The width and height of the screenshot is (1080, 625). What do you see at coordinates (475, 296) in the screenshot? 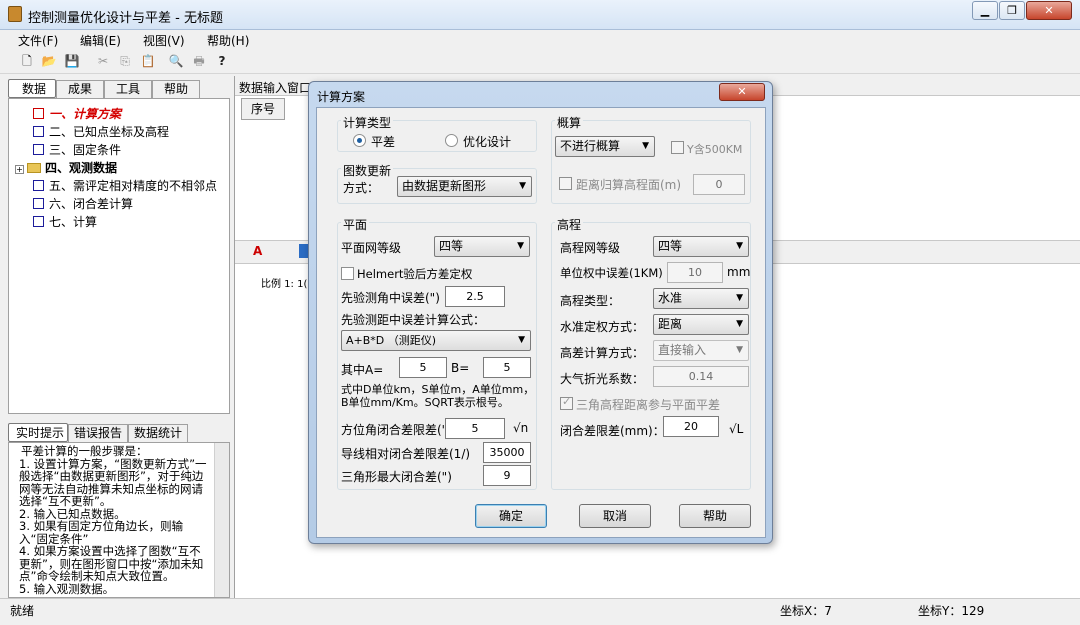
I see `angle-err-input: 2.5` at bounding box center [475, 296].